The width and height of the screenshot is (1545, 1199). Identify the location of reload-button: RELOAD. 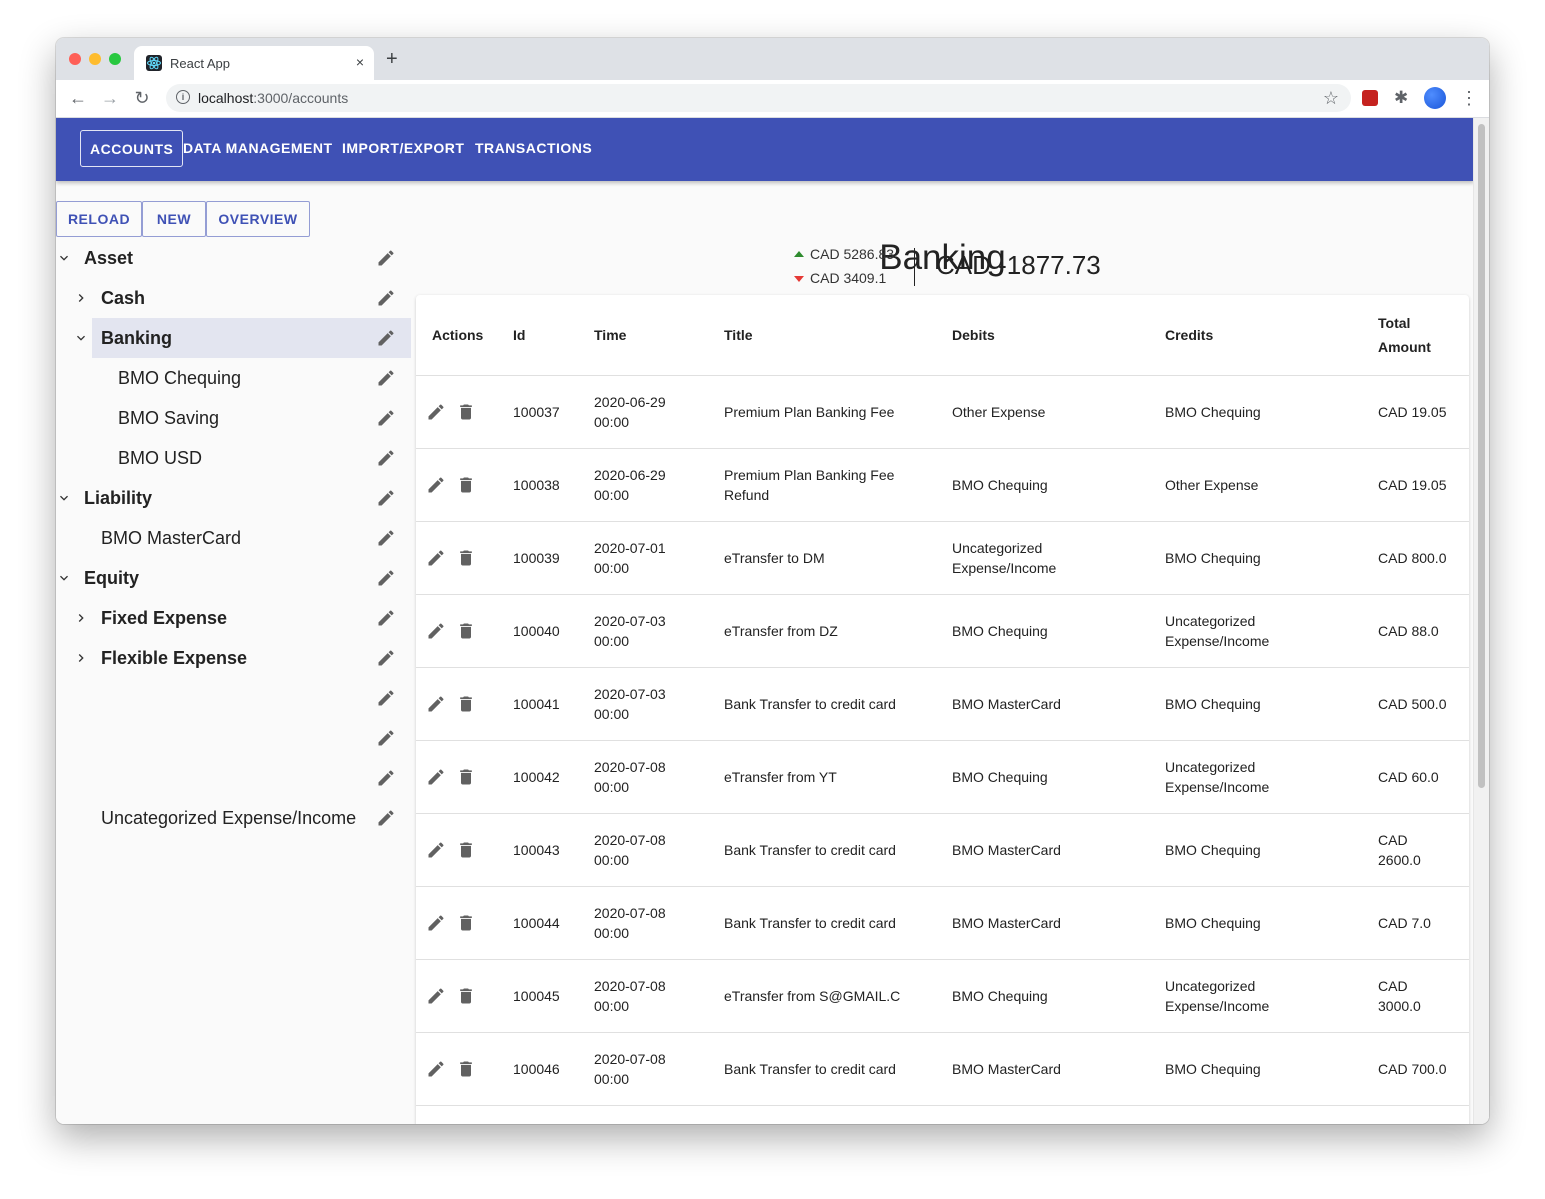
(99, 219).